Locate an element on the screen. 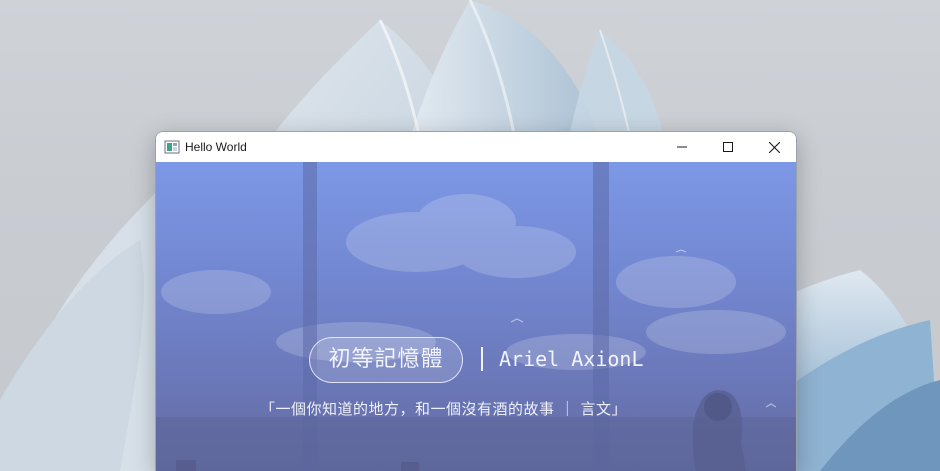 The image size is (940, 471). headline: 初等記憶體 Ariel AxionL is located at coordinates (476, 362).